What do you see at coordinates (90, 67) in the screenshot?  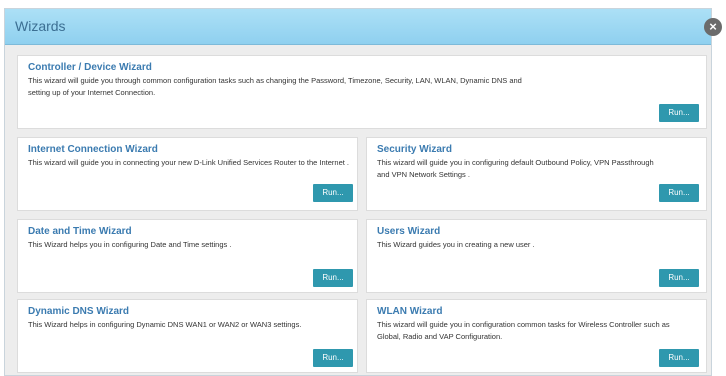 I see `wizard-title: Controller / Device Wizard` at bounding box center [90, 67].